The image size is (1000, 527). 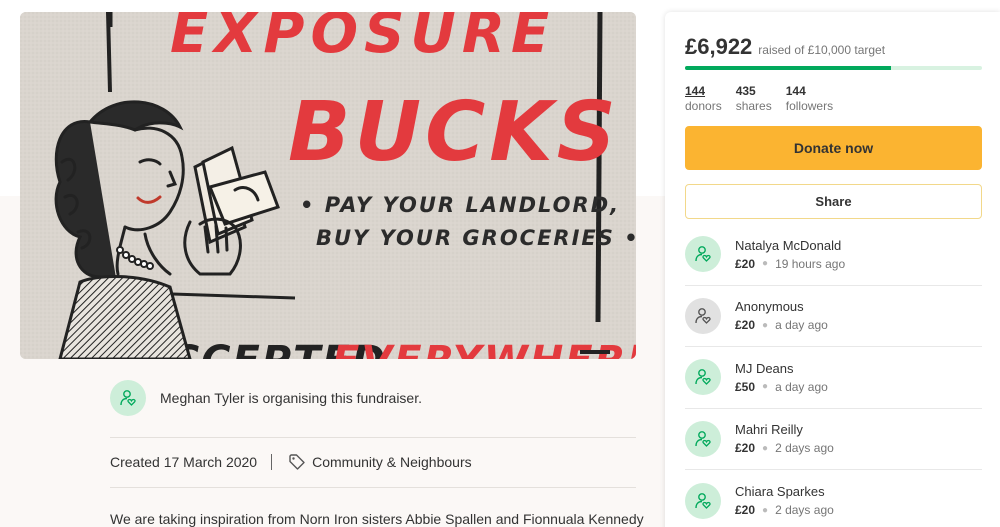 What do you see at coordinates (392, 462) in the screenshot?
I see `category-link: Community & Neighbours` at bounding box center [392, 462].